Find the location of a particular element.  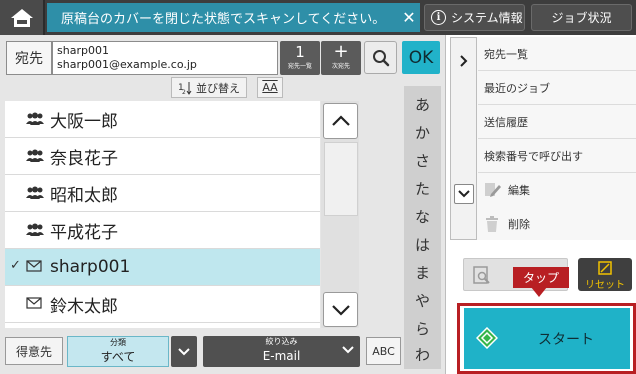

home-icon is located at coordinates (21, 17).